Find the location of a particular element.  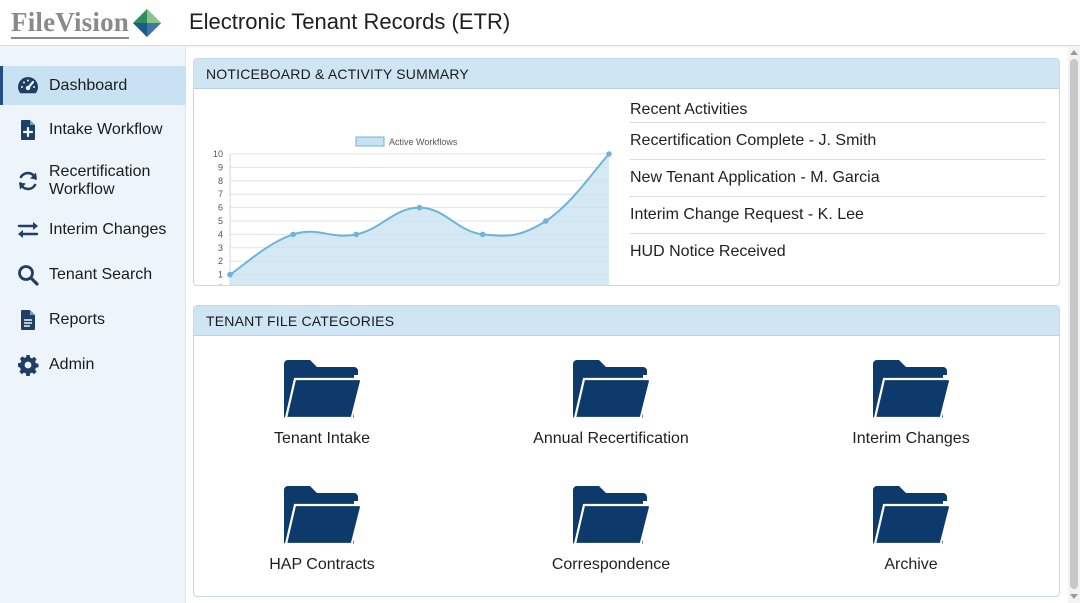

category-interim-changes: Interim Changes is located at coordinates (911, 403).